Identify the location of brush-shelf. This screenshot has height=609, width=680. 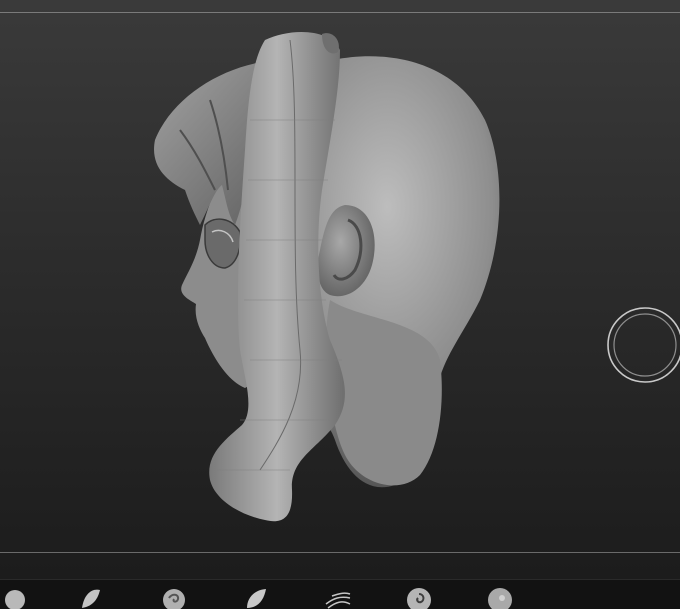
(340, 594).